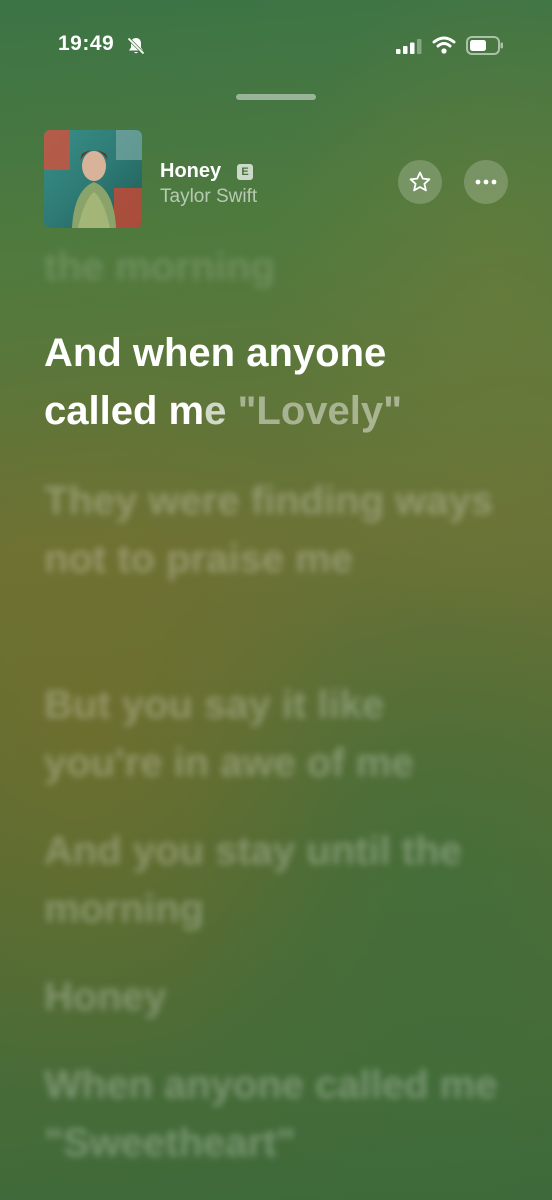 The height and width of the screenshot is (1200, 552). Describe the element at coordinates (274, 1114) in the screenshot. I see `lyric-line: When anyone called me "Sweetheart"` at that location.